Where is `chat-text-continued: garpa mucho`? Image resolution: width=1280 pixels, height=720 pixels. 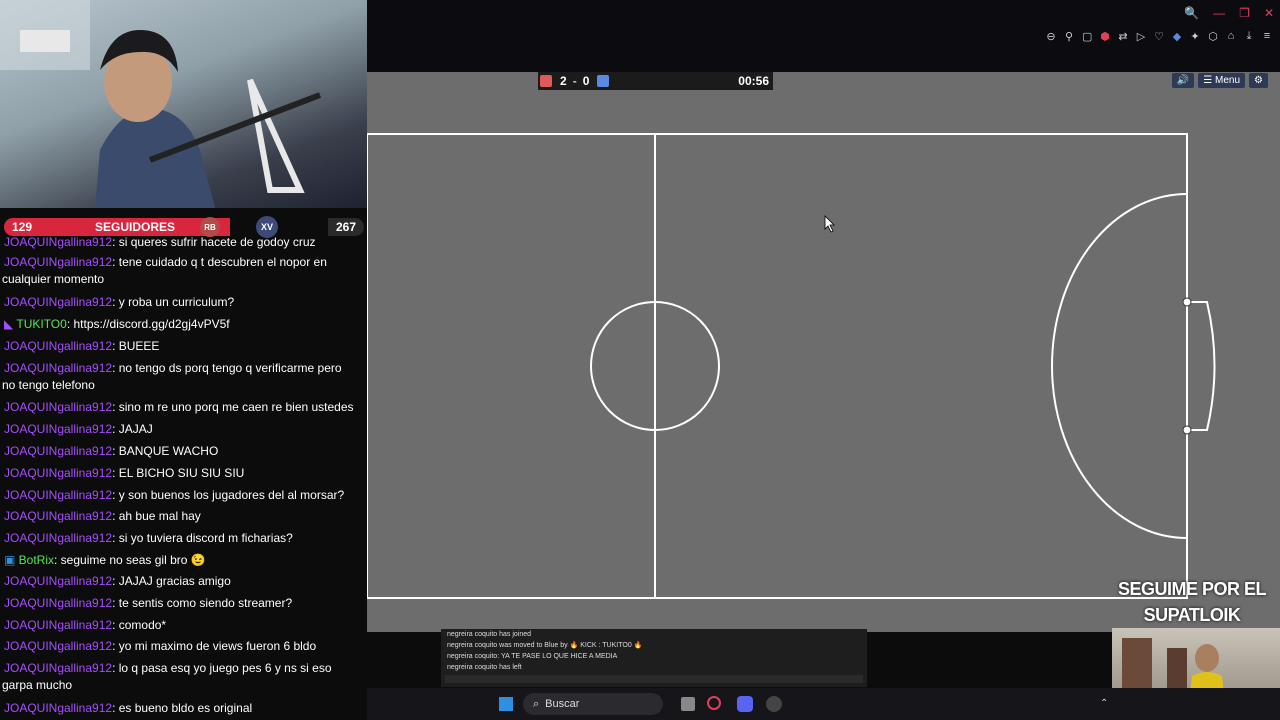 chat-text-continued: garpa mucho is located at coordinates (37, 685).